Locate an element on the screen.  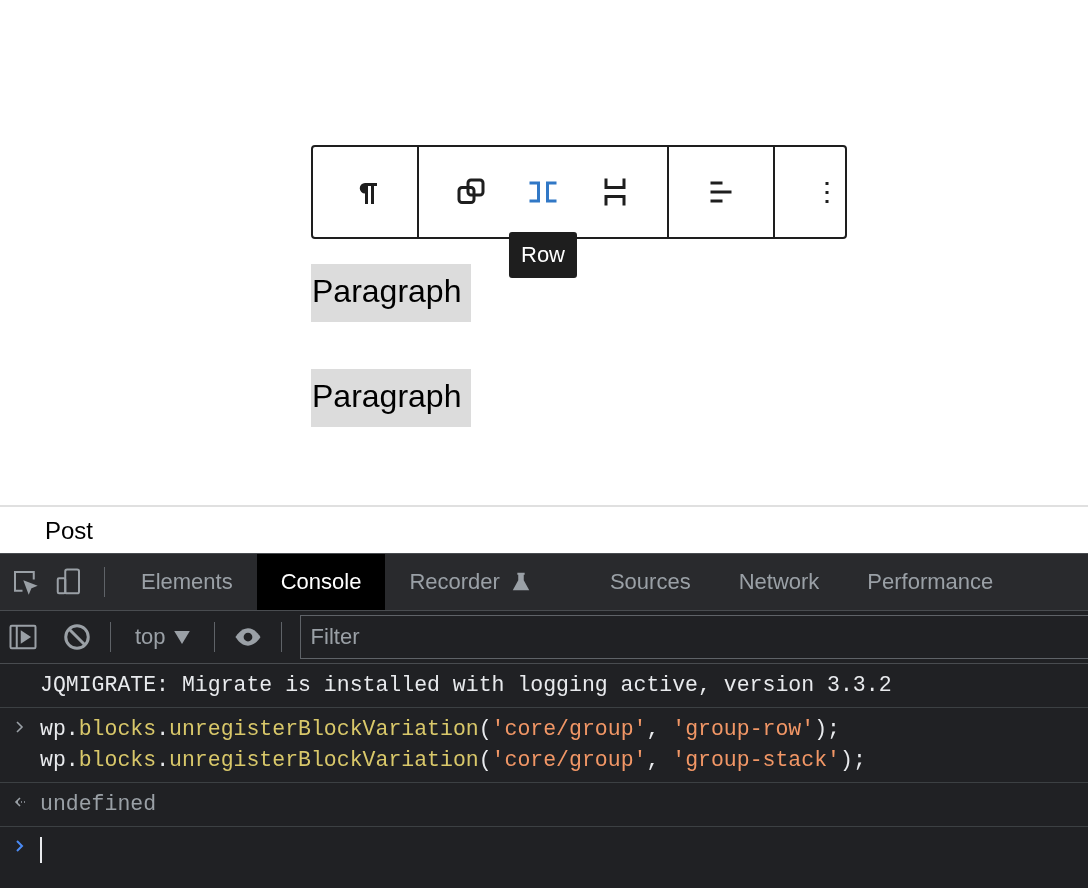
devtools-tab: Console is located at coordinates (321, 582).